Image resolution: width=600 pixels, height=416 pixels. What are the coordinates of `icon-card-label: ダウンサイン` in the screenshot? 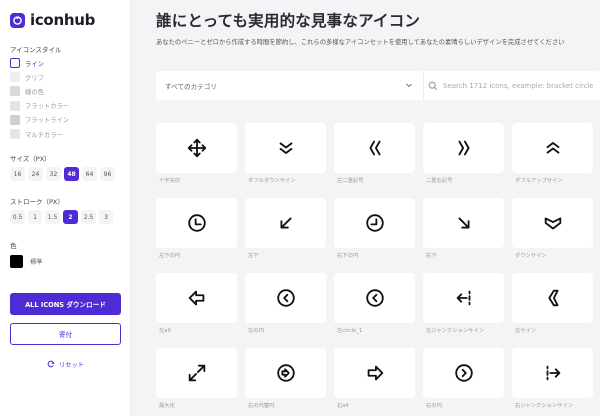 It's located at (531, 256).